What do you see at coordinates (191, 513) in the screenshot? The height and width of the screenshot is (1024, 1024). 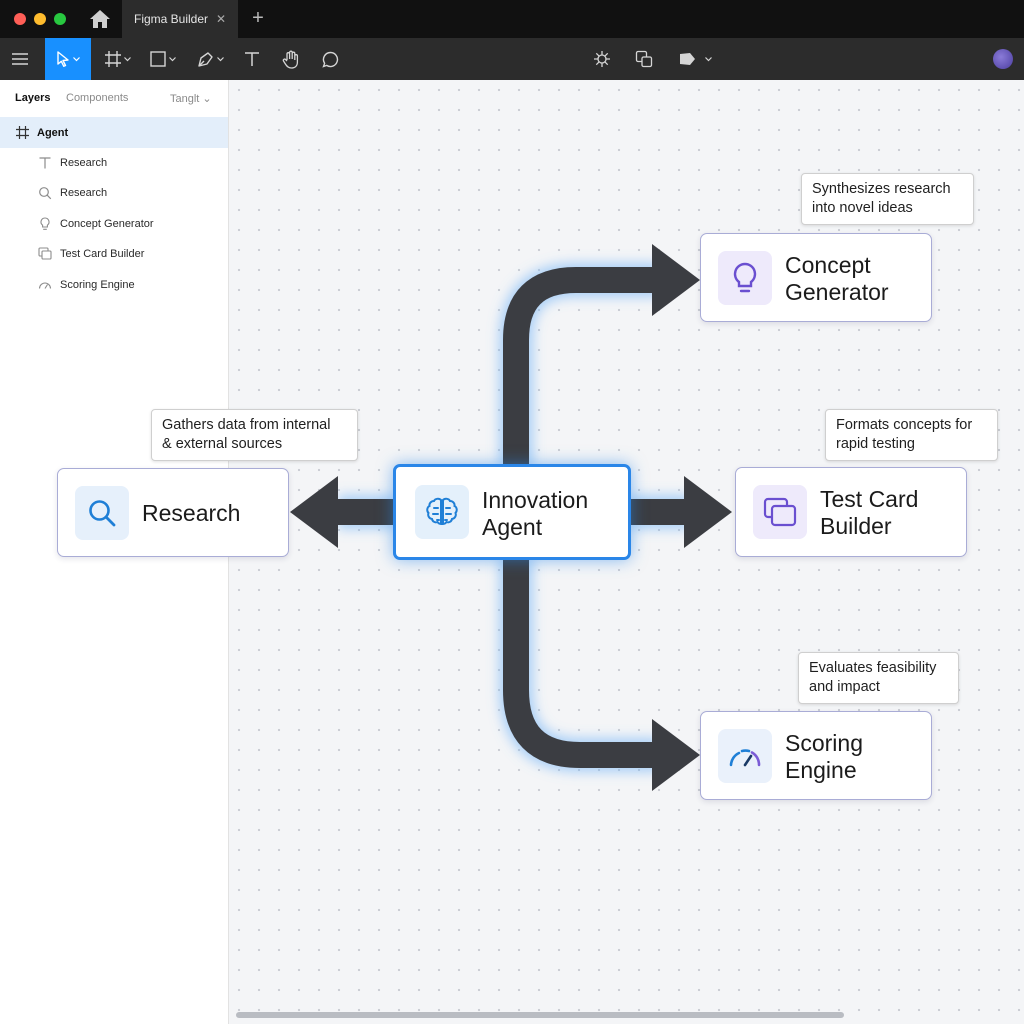 I see `node-title: Research` at bounding box center [191, 513].